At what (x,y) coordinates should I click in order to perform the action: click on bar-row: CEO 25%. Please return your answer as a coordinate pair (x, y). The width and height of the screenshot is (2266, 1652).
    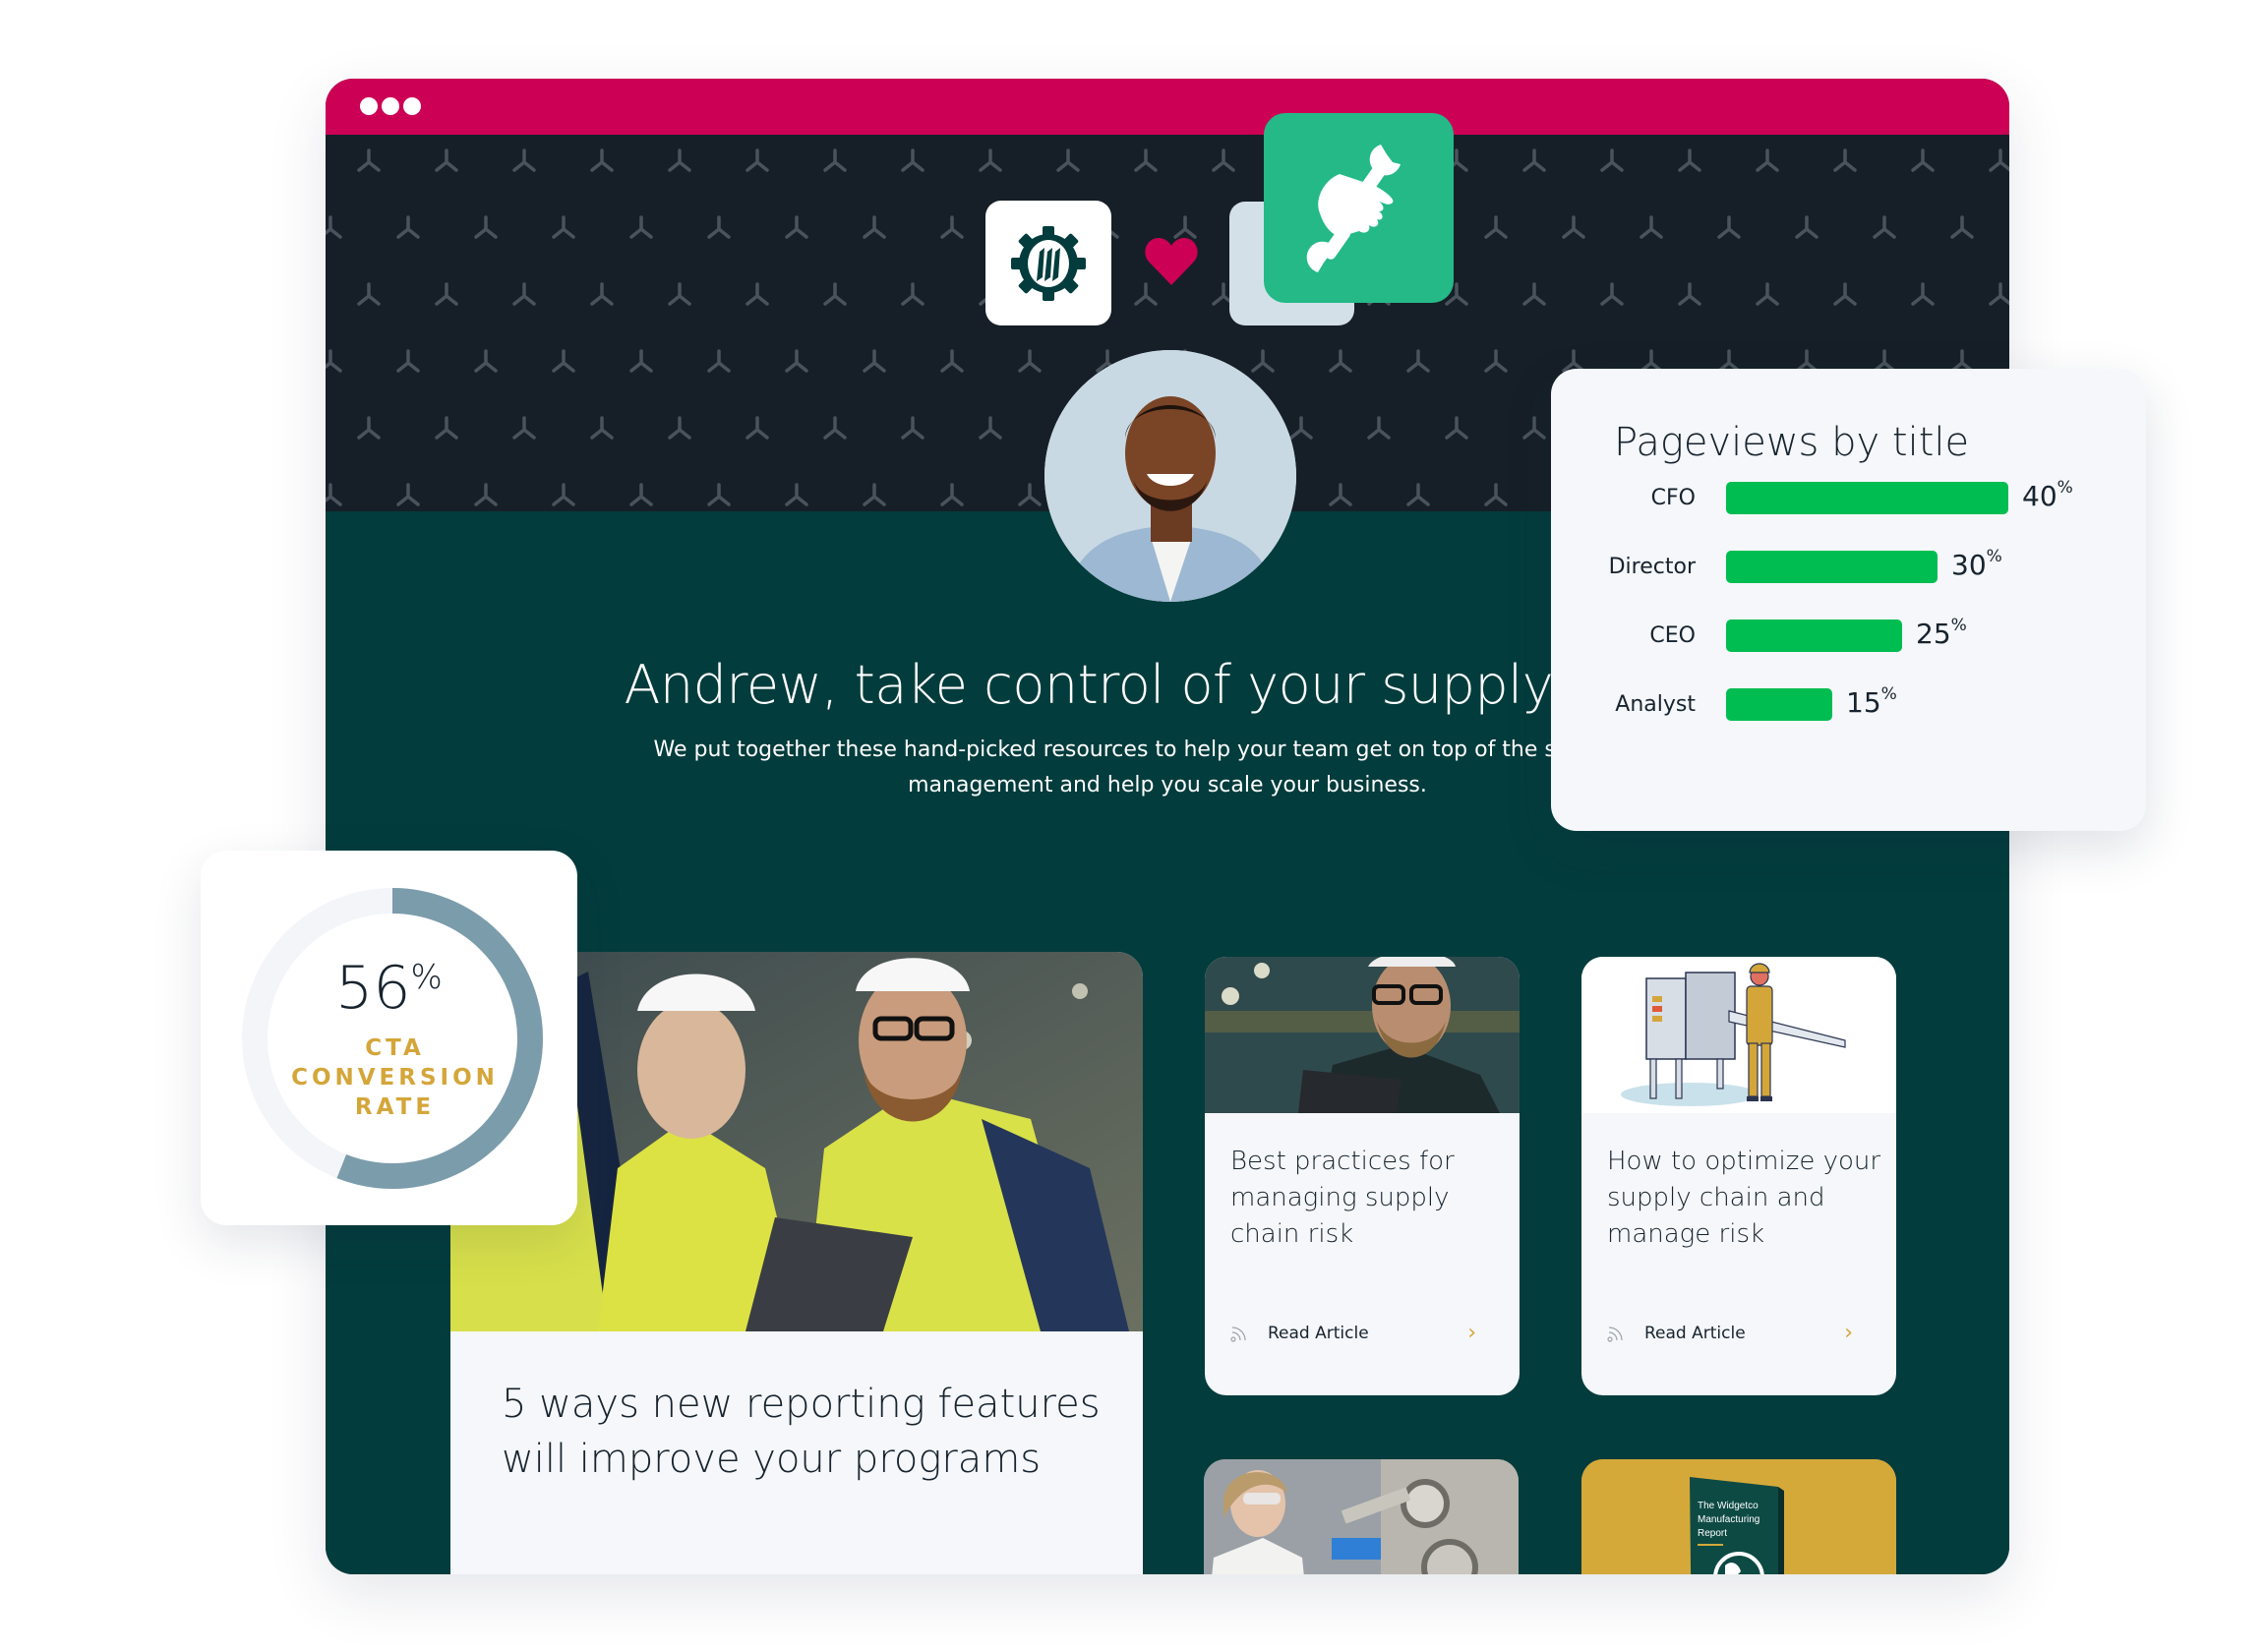
    Looking at the image, I should click on (1848, 634).